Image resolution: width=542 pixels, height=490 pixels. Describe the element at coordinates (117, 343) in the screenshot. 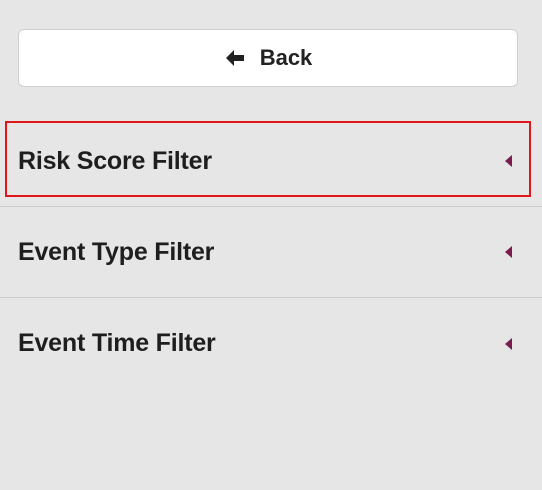

I see `menu-item-label: Event Time Filter` at that location.